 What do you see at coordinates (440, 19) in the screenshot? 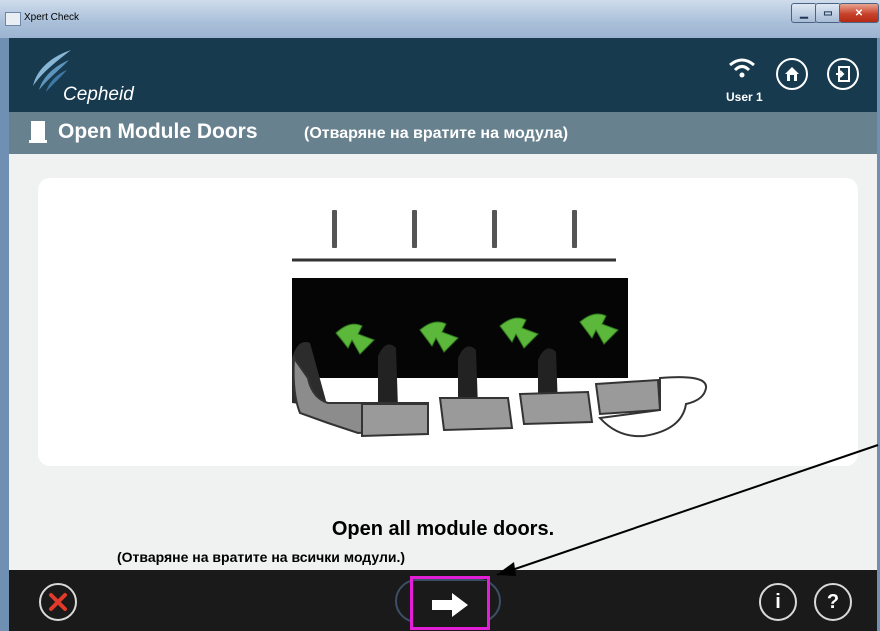
I see `window-titlebar: Xpert Check ▁ ▭ ✕` at bounding box center [440, 19].